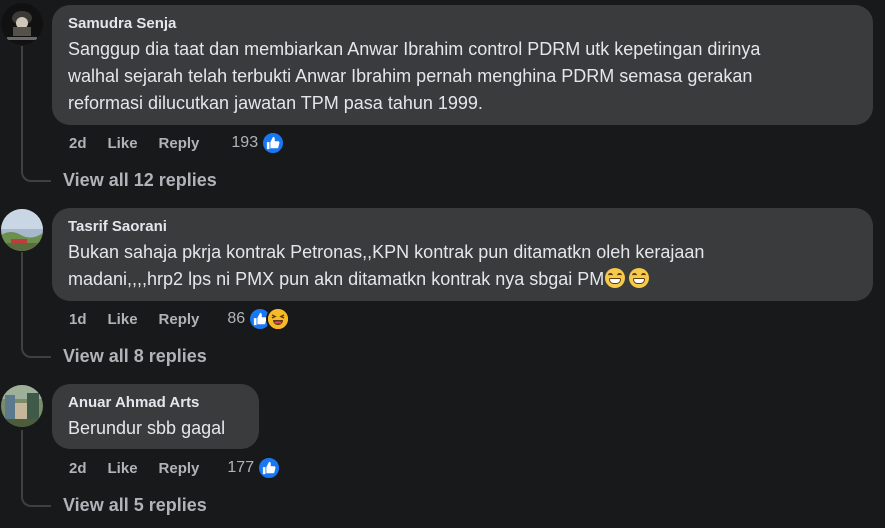 Image resolution: width=885 pixels, height=528 pixels. I want to click on haha-icon, so click(278, 319).